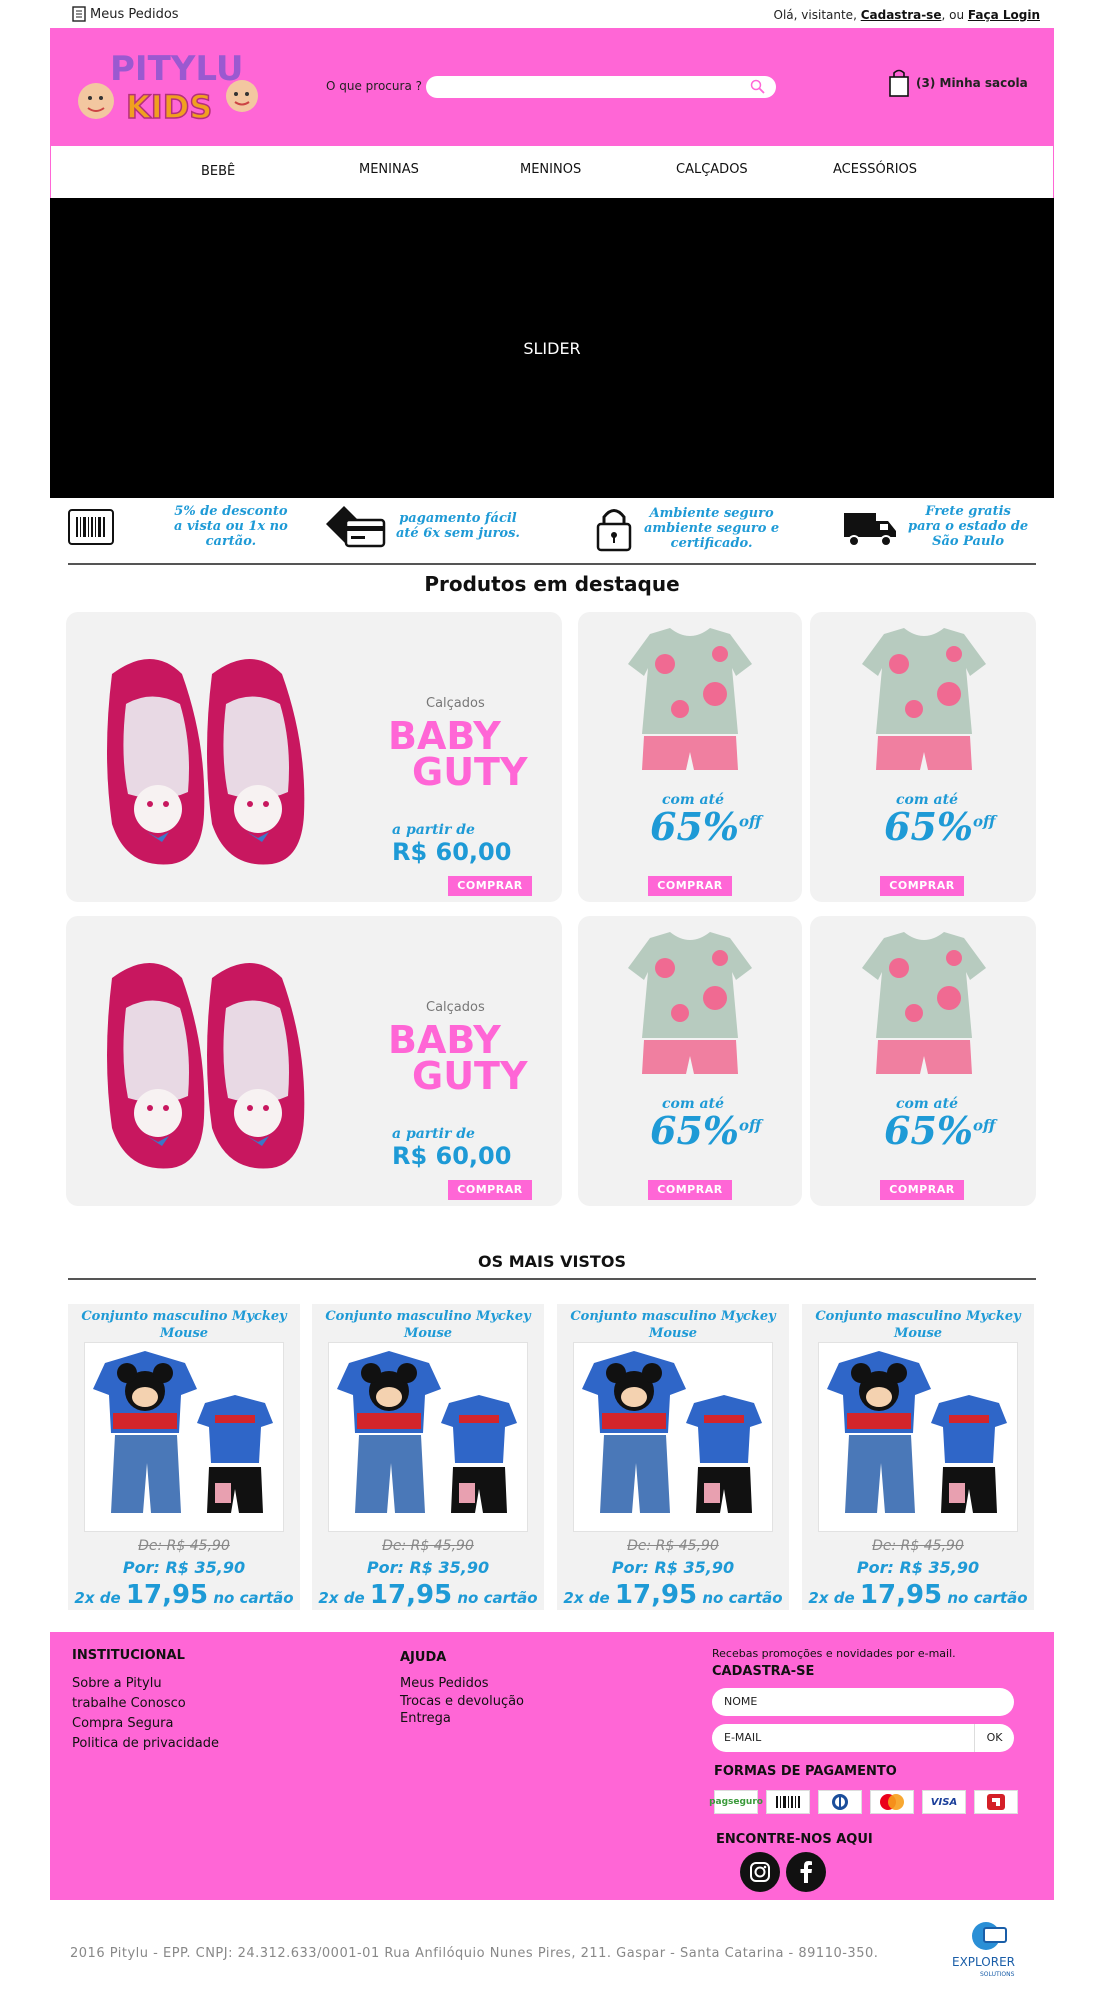 The height and width of the screenshot is (2000, 1100). I want to click on nav-item-meninos: MENINOS, so click(550, 169).